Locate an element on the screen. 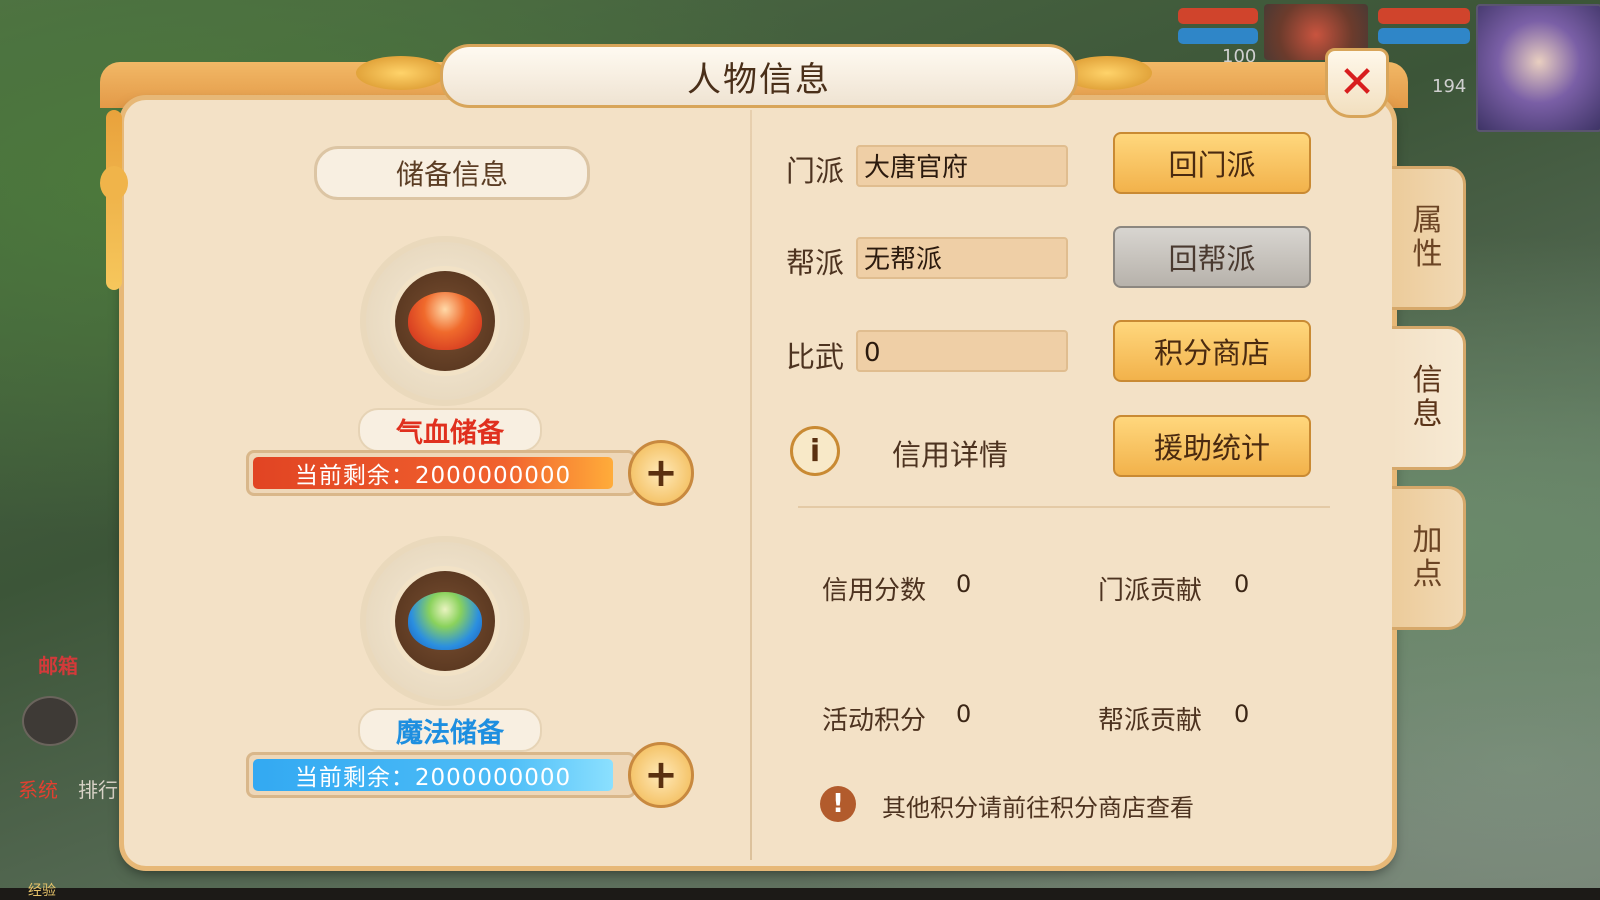 This screenshot has width=1600, height=900. hp-storage-orb is located at coordinates (445, 321).